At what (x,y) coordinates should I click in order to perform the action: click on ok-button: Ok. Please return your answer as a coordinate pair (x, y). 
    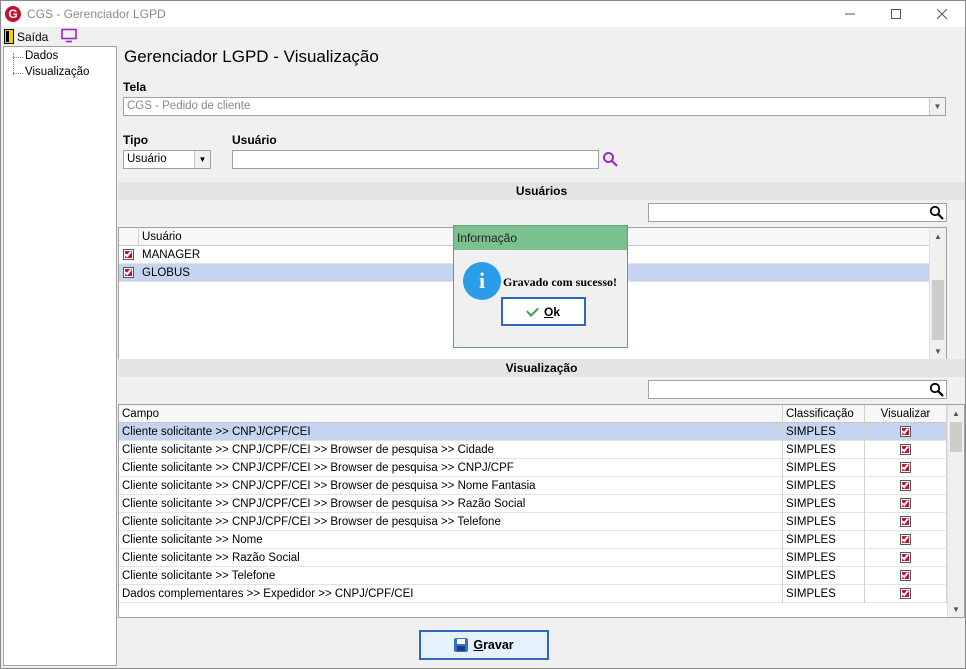
    Looking at the image, I should click on (543, 311).